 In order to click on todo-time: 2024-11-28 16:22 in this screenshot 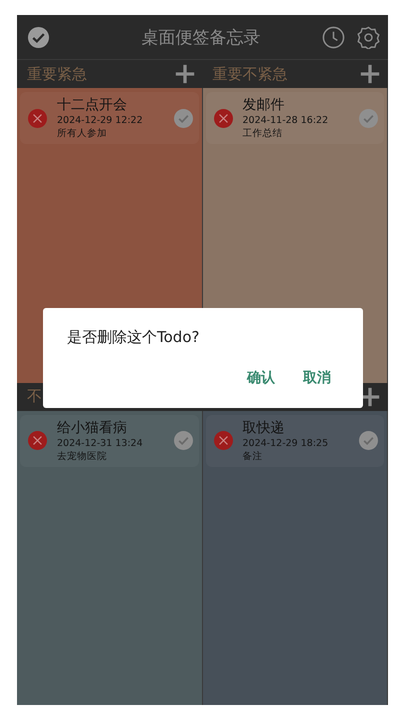, I will do `click(286, 120)`.